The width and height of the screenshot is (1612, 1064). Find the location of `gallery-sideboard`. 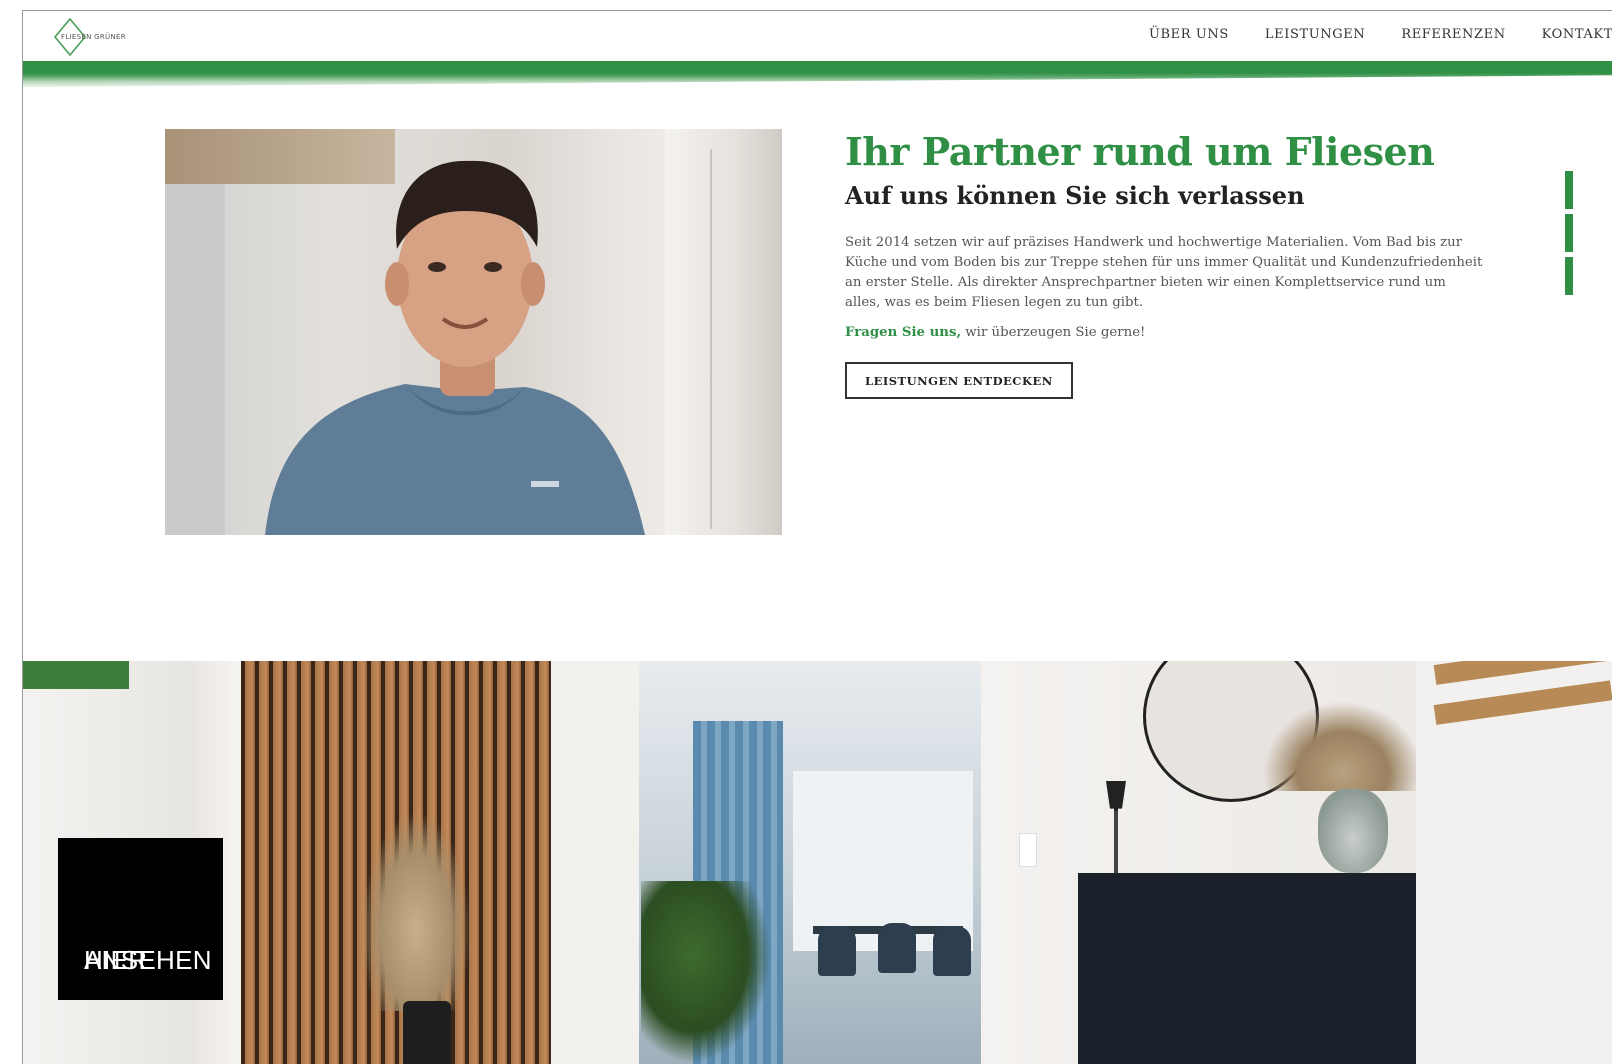

gallery-sideboard is located at coordinates (1248, 968).